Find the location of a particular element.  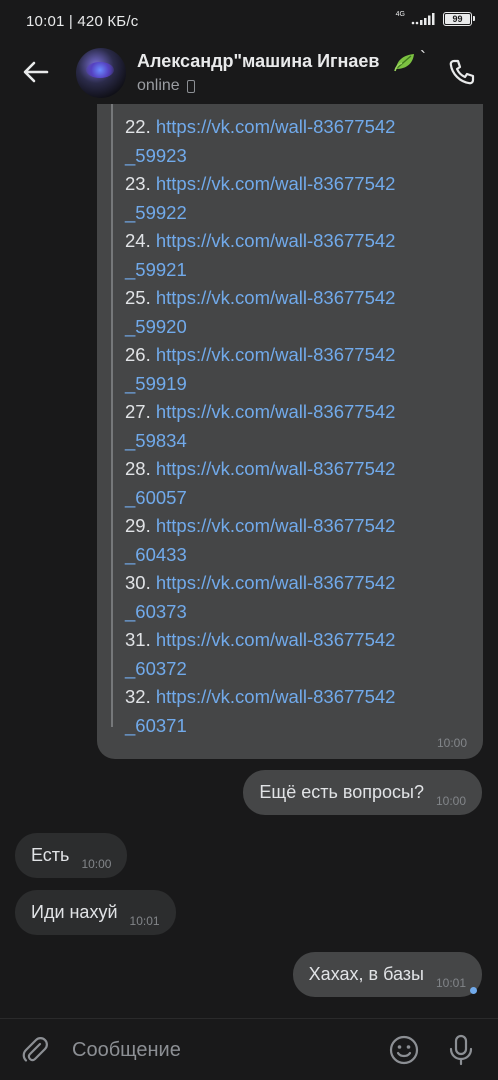

link-number: 23. is located at coordinates (138, 183).